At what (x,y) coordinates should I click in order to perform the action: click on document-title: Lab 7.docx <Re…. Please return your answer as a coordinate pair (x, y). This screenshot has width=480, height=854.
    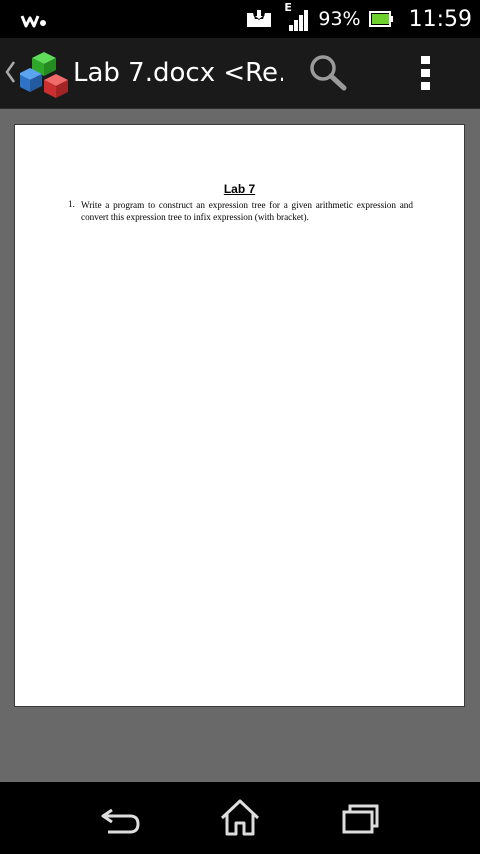
    Looking at the image, I should click on (178, 73).